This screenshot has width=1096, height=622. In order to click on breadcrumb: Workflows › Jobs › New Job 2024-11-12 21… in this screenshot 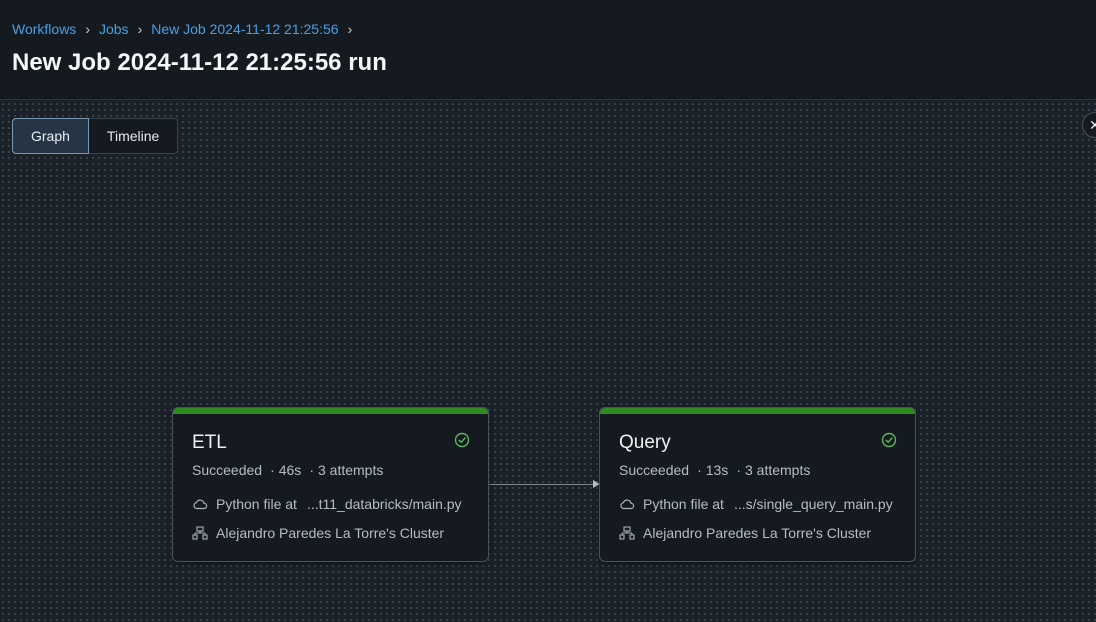, I will do `click(186, 29)`.